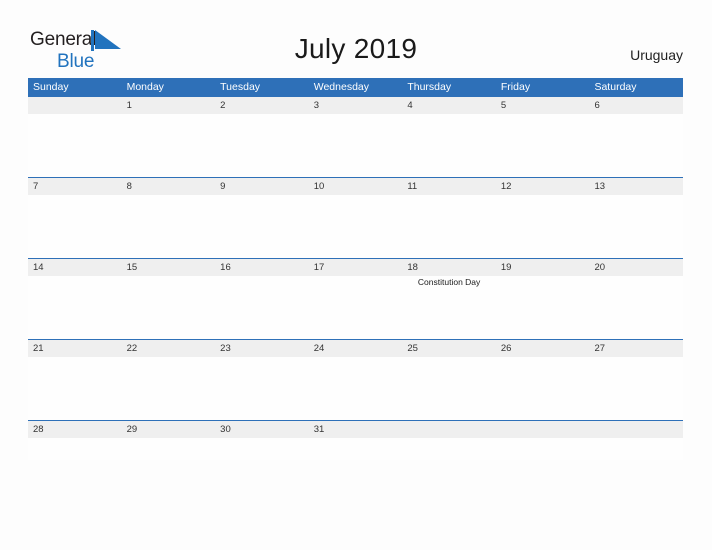 The image size is (712, 550). I want to click on day-number-cell: 25, so click(449, 348).